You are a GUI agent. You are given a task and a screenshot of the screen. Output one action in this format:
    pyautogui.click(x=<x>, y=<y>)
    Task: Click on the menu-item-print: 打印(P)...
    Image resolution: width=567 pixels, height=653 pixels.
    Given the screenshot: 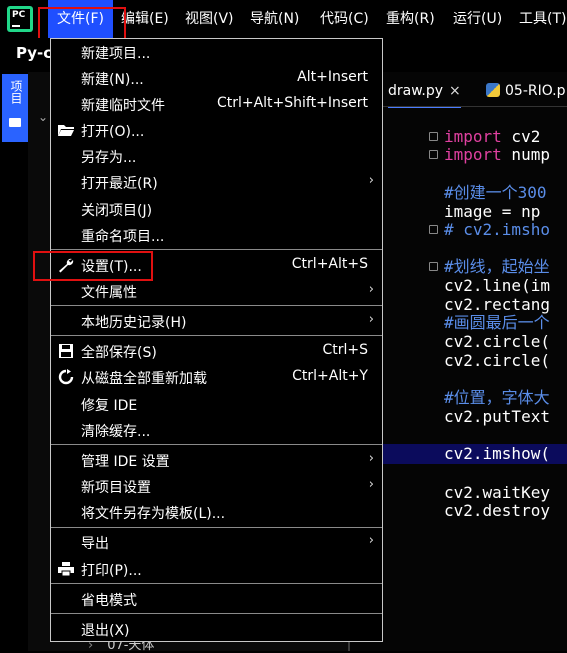 What is the action you would take?
    pyautogui.click(x=216, y=569)
    